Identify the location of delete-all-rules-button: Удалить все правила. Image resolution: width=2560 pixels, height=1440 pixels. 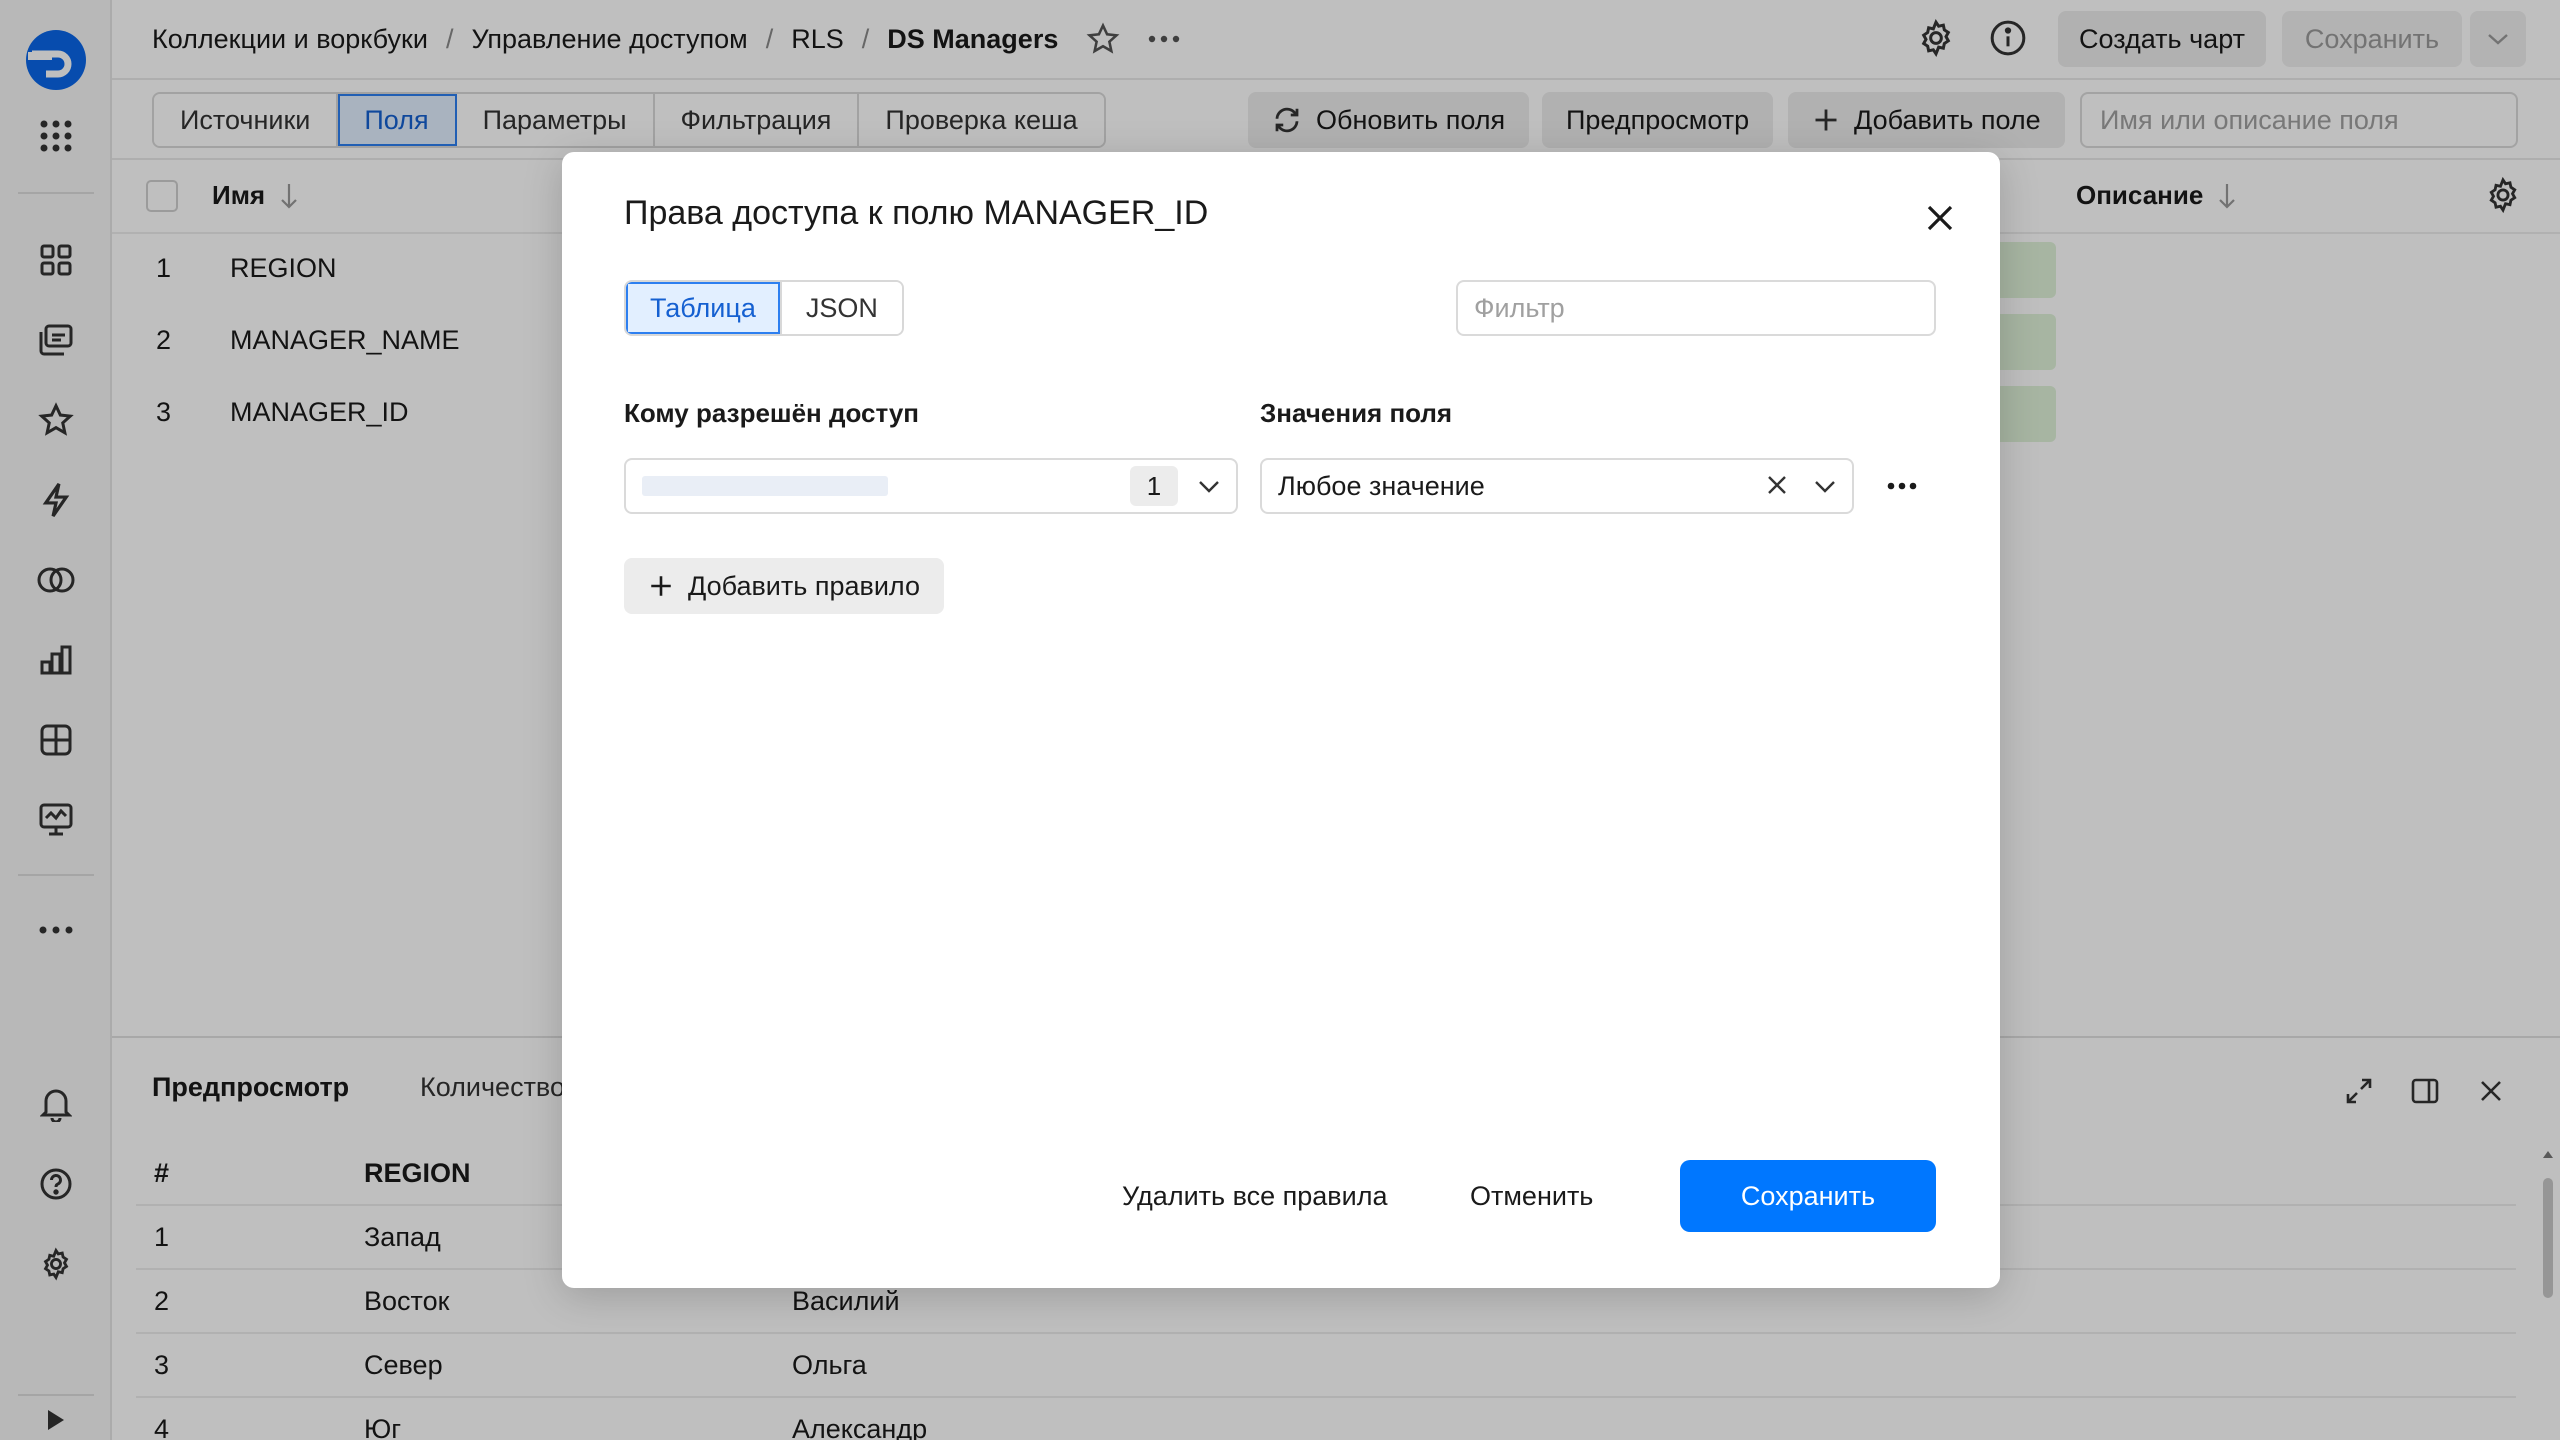
(1255, 1196).